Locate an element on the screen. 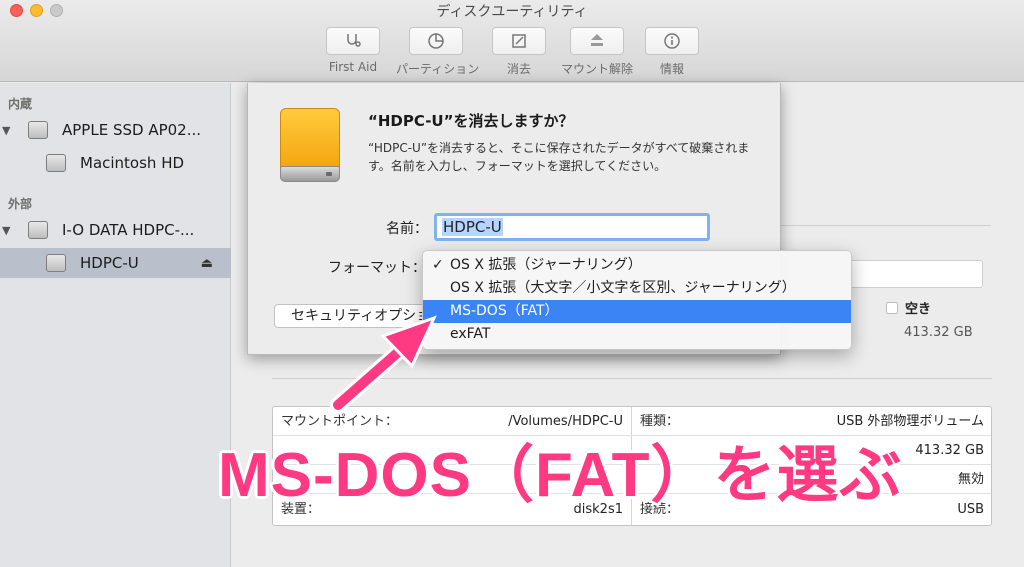 The image size is (1024, 567). internal-disk-icon is located at coordinates (38, 130).